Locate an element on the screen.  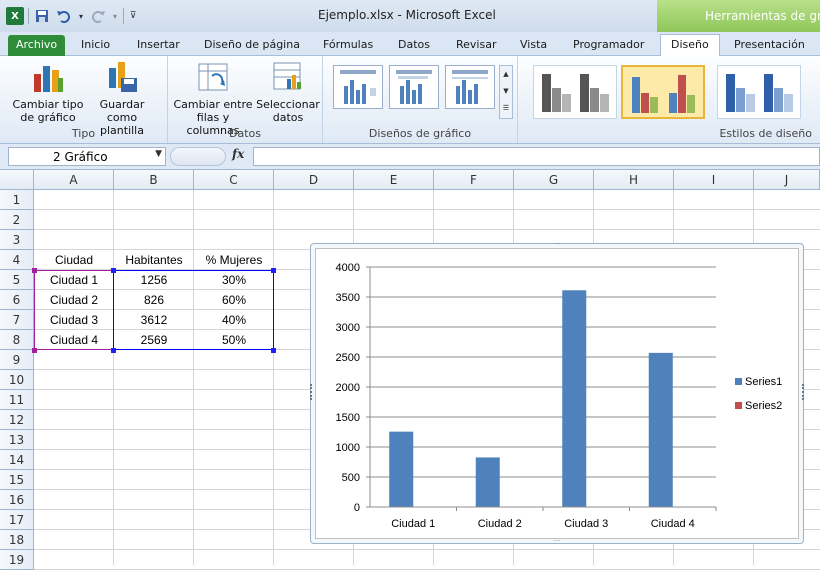
save-as-template-button: Guardar como plantilla is located at coordinates (122, 98).